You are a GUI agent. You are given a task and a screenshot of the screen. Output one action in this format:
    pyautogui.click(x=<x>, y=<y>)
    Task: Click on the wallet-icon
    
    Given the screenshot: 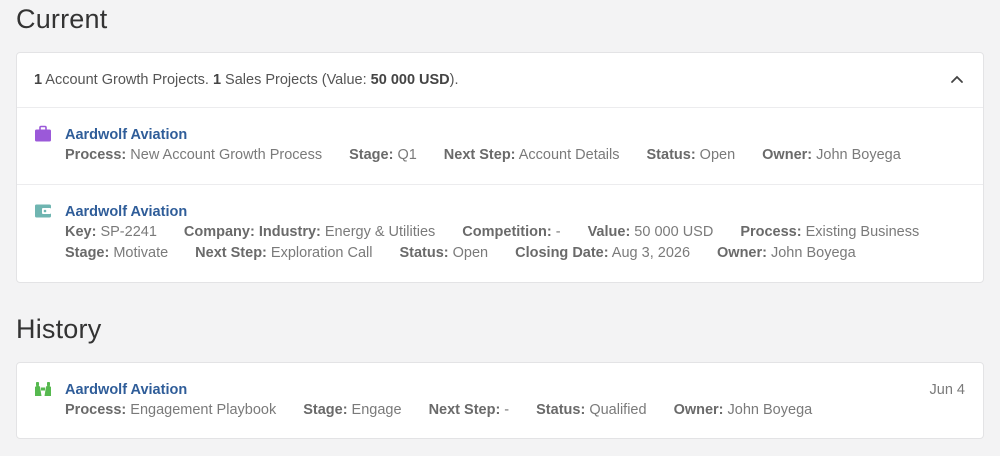 What is the action you would take?
    pyautogui.click(x=43, y=211)
    